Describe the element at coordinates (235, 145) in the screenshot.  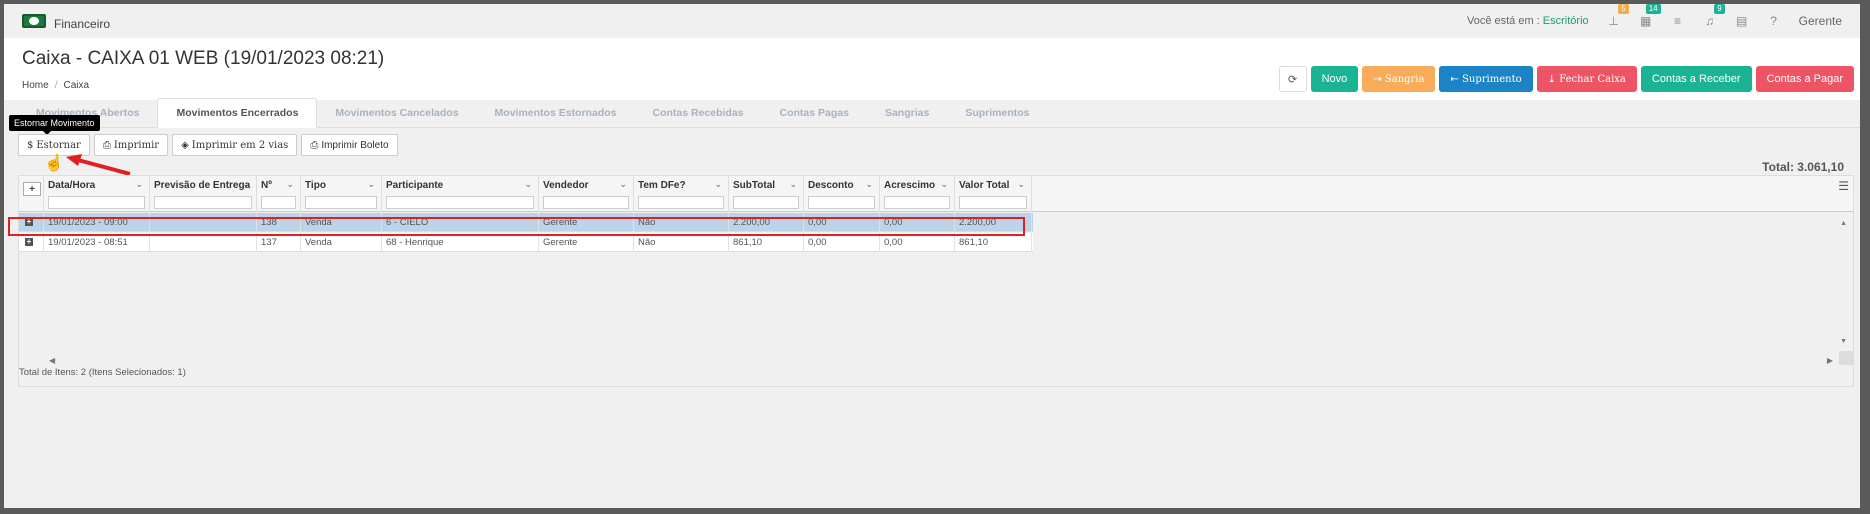
I see `imprimir-2-vias-button: ◈ Imprimir em 2 vias` at that location.